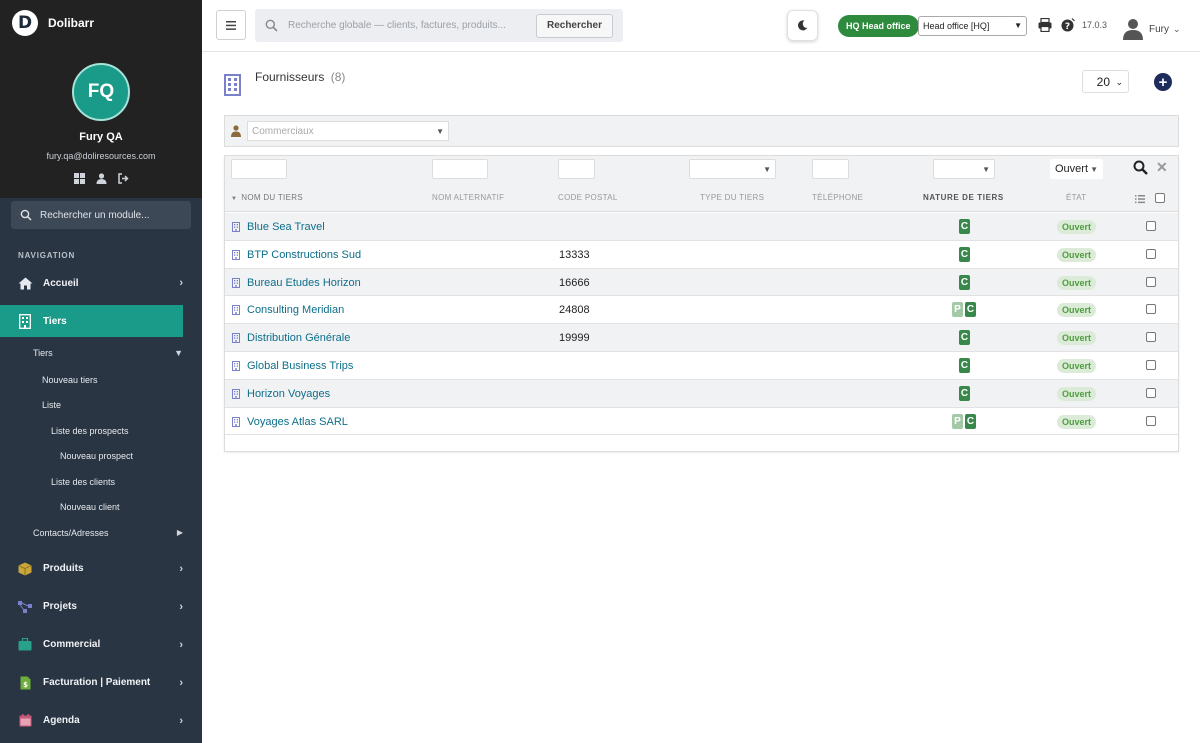 Image resolution: width=1200 pixels, height=743 pixels. Describe the element at coordinates (91, 569) in the screenshot. I see `sidebar-item-produits: Produits ›` at that location.